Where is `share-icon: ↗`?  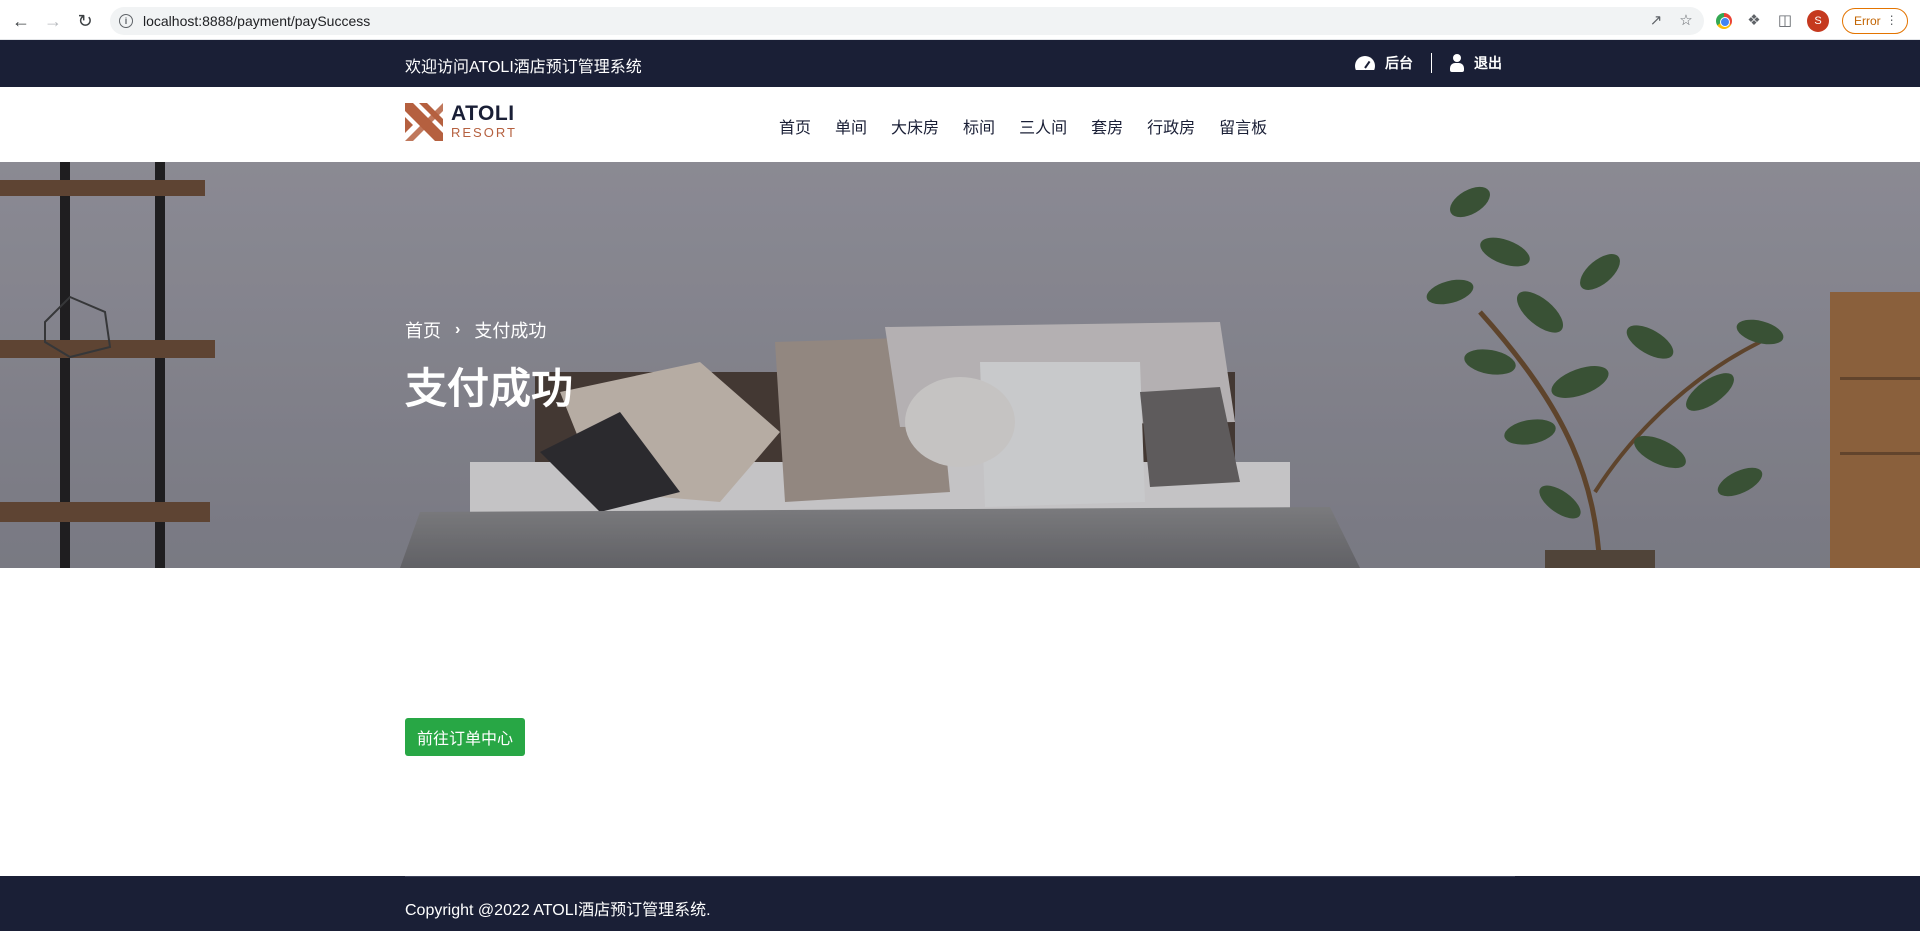 share-icon: ↗ is located at coordinates (1656, 21).